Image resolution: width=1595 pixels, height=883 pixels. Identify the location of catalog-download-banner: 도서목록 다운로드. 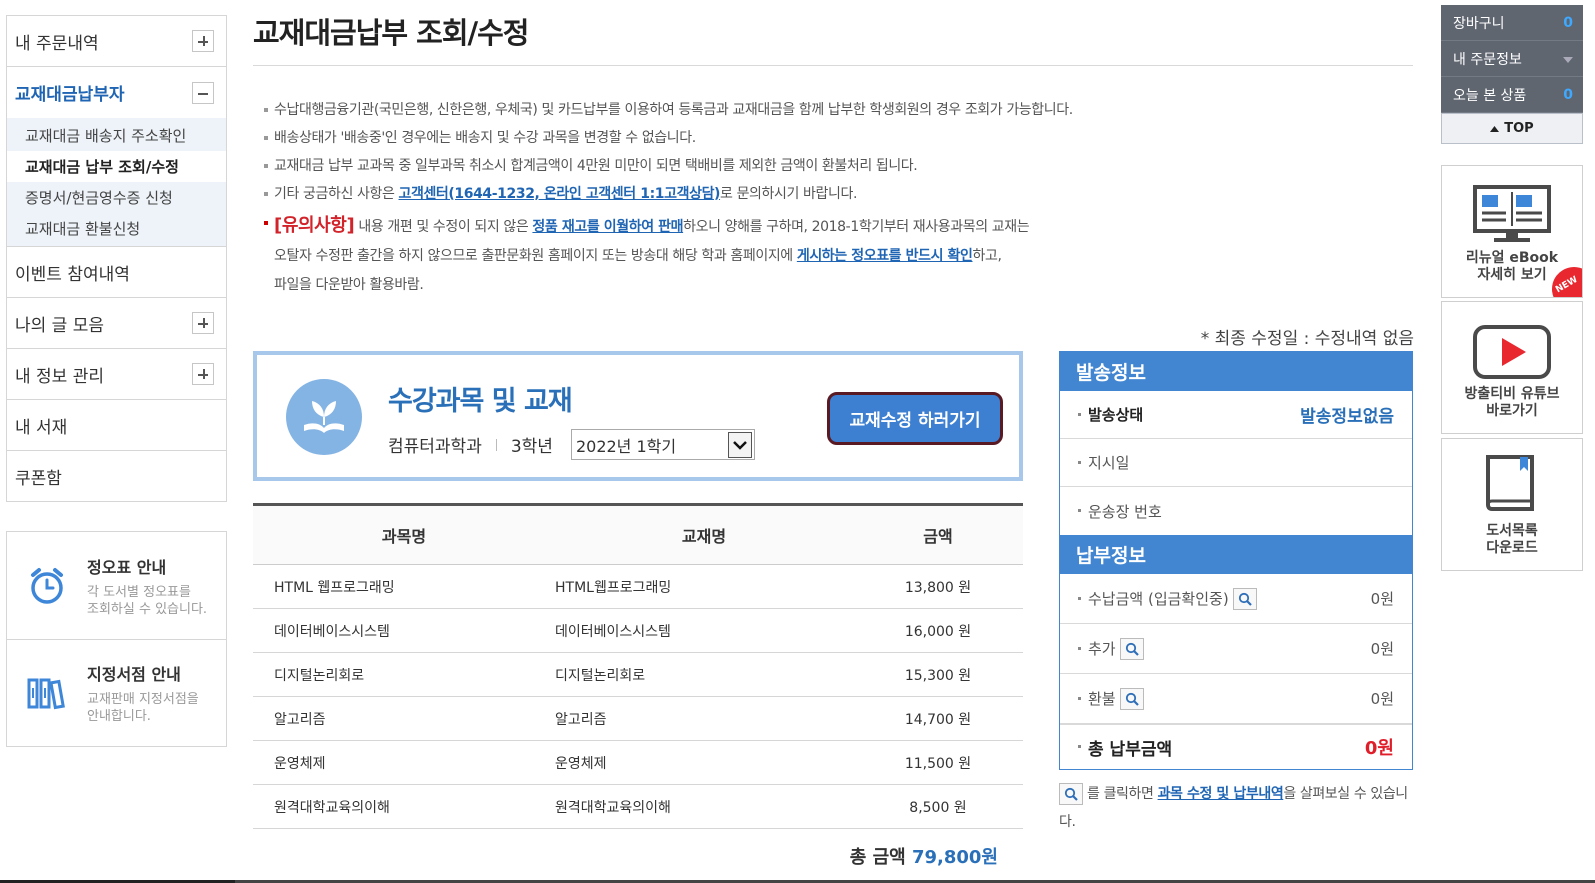
(1512, 504).